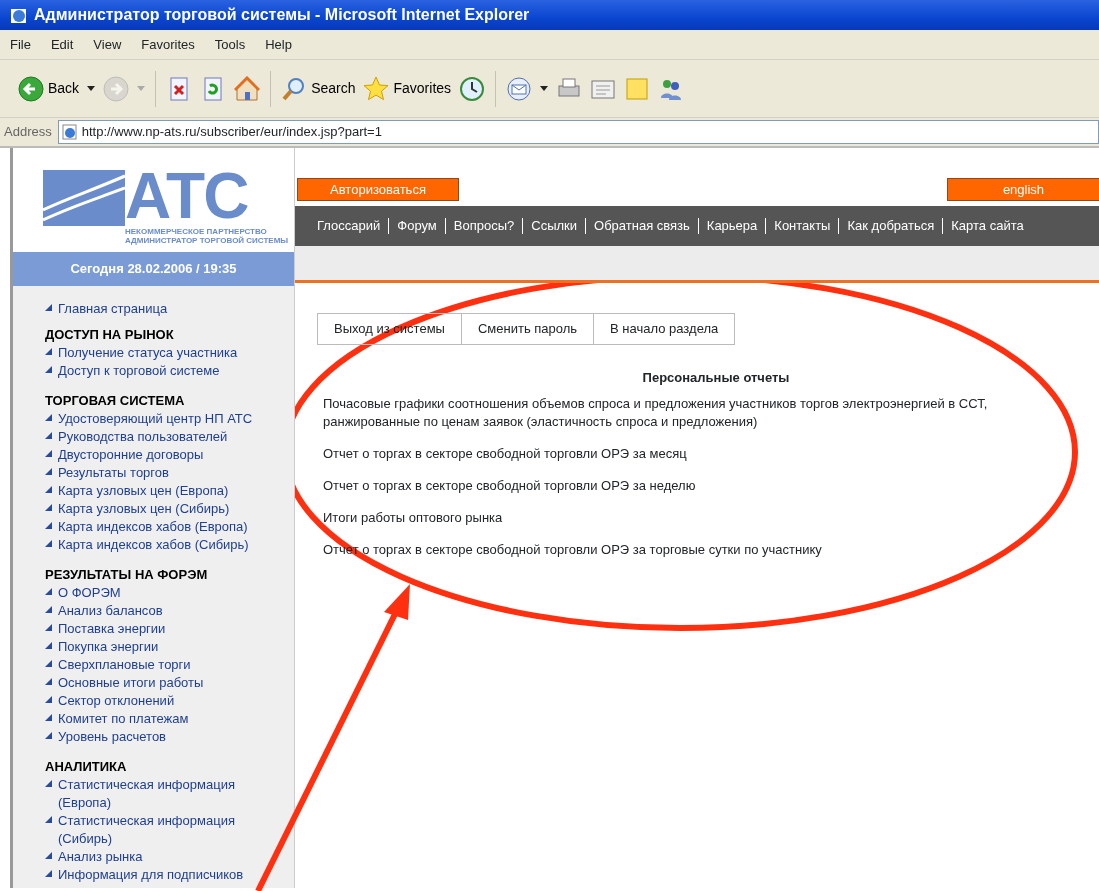 The image size is (1099, 891). Describe the element at coordinates (110, 335) in the screenshot. I see `section-heading: ДОСТУП НА РЫНОК` at that location.